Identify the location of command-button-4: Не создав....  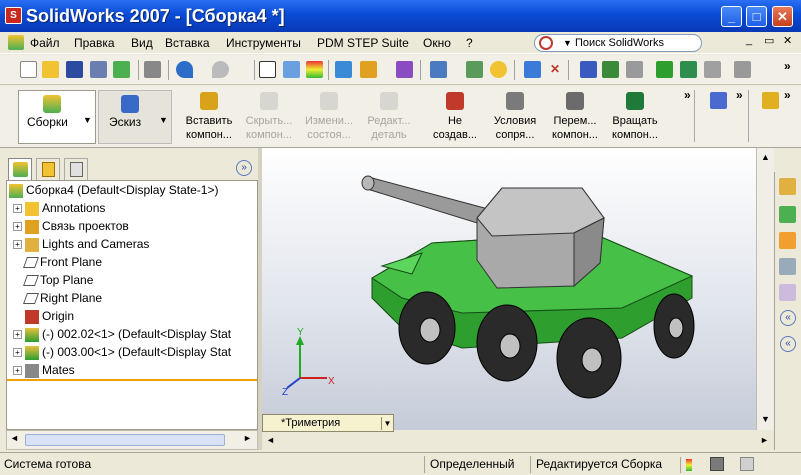
(455, 116).